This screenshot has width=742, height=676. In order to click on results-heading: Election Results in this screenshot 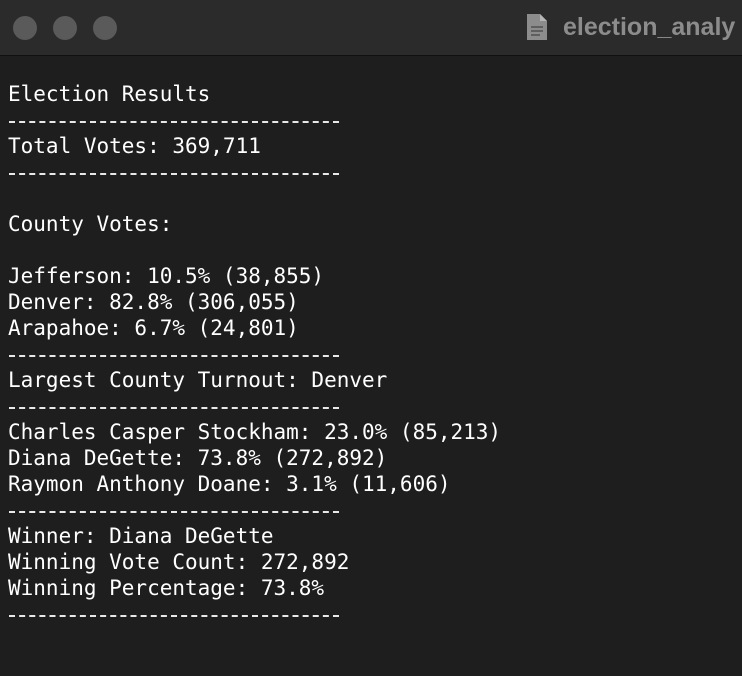, I will do `click(109, 94)`.